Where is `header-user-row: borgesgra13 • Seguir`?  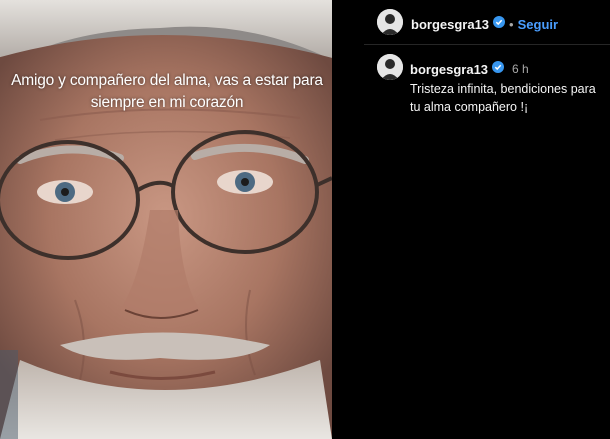
header-user-row: borgesgra13 • Seguir is located at coordinates (484, 24).